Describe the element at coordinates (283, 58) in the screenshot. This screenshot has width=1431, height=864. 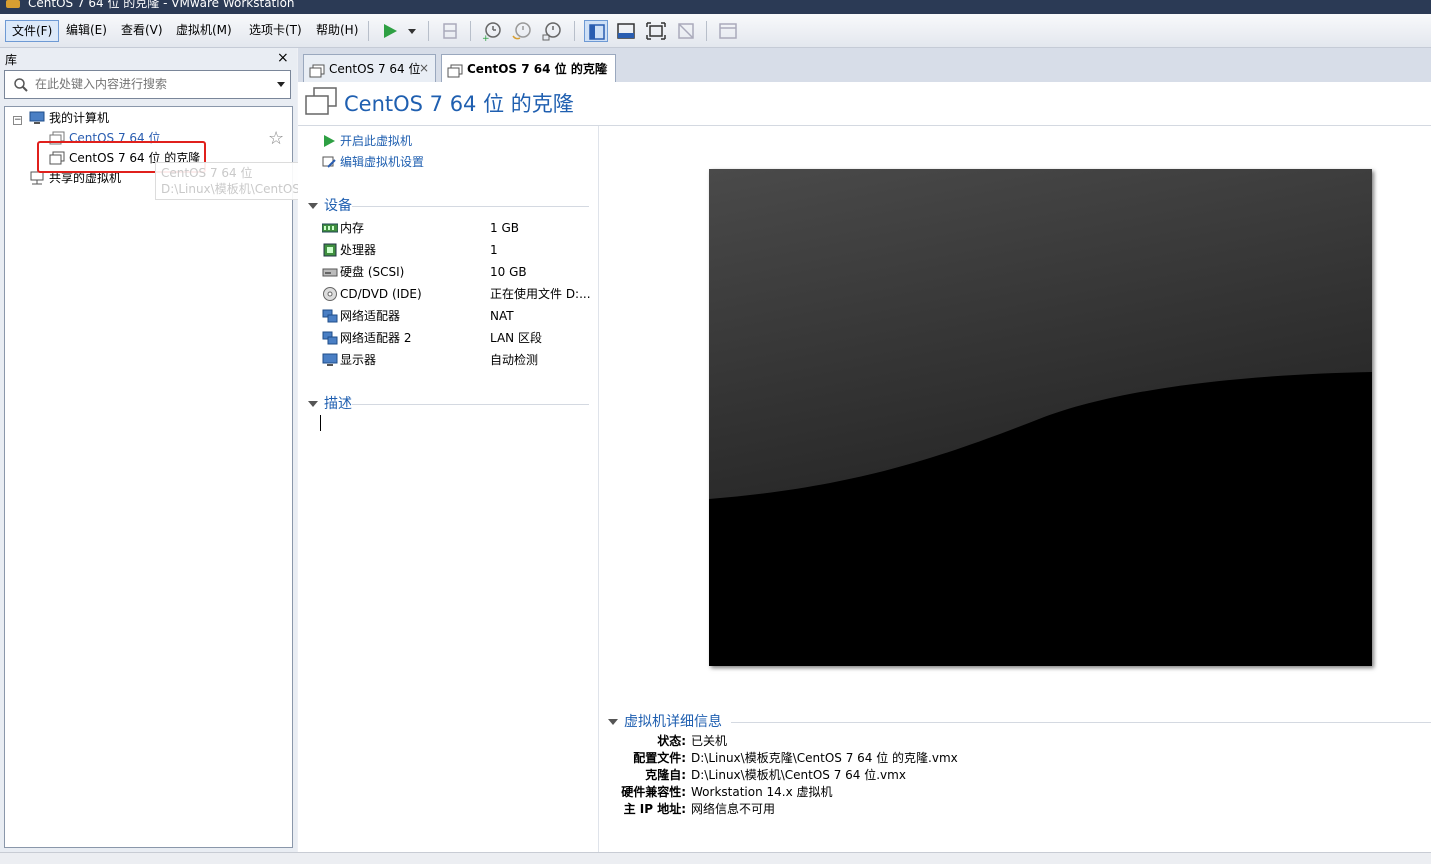
I see `library-close-button: ×` at that location.